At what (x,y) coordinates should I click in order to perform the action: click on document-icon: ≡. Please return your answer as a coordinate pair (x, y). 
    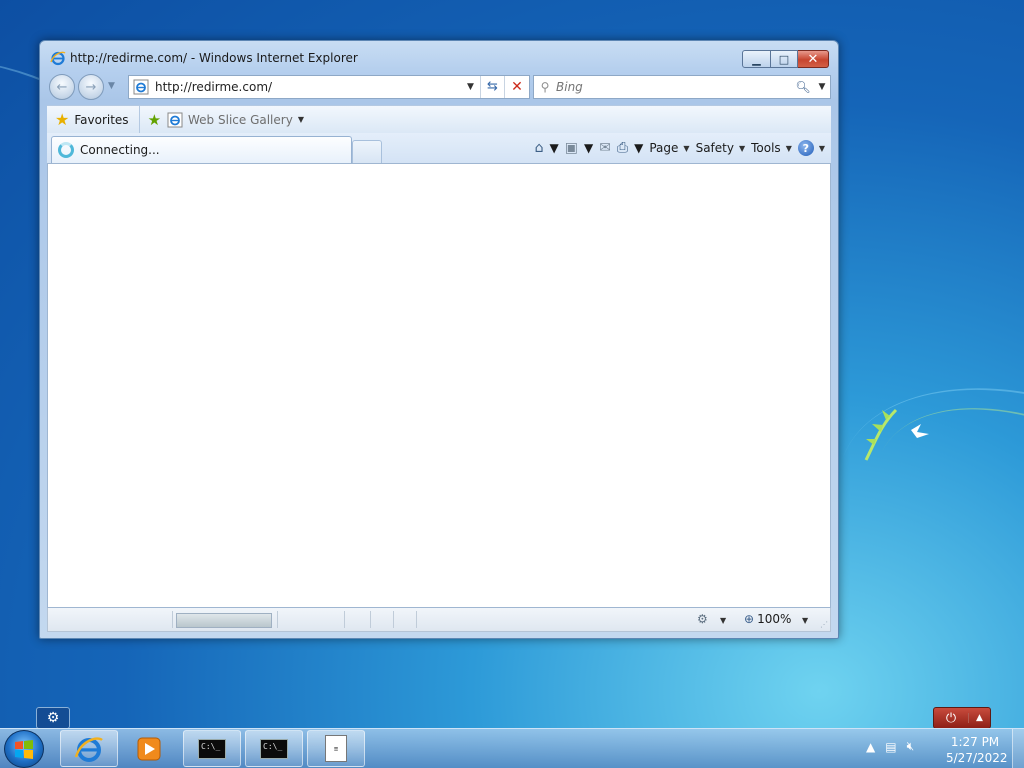
    Looking at the image, I should click on (336, 748).